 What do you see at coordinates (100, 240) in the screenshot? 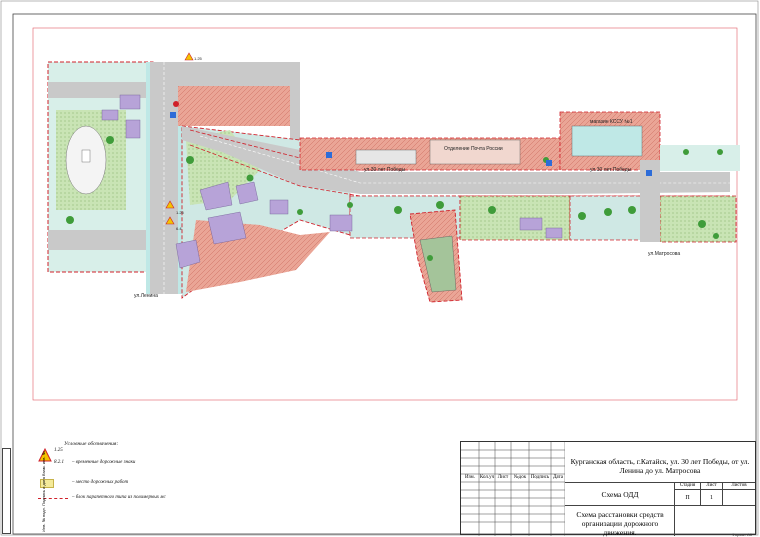
I see `west-road-south` at bounding box center [100, 240].